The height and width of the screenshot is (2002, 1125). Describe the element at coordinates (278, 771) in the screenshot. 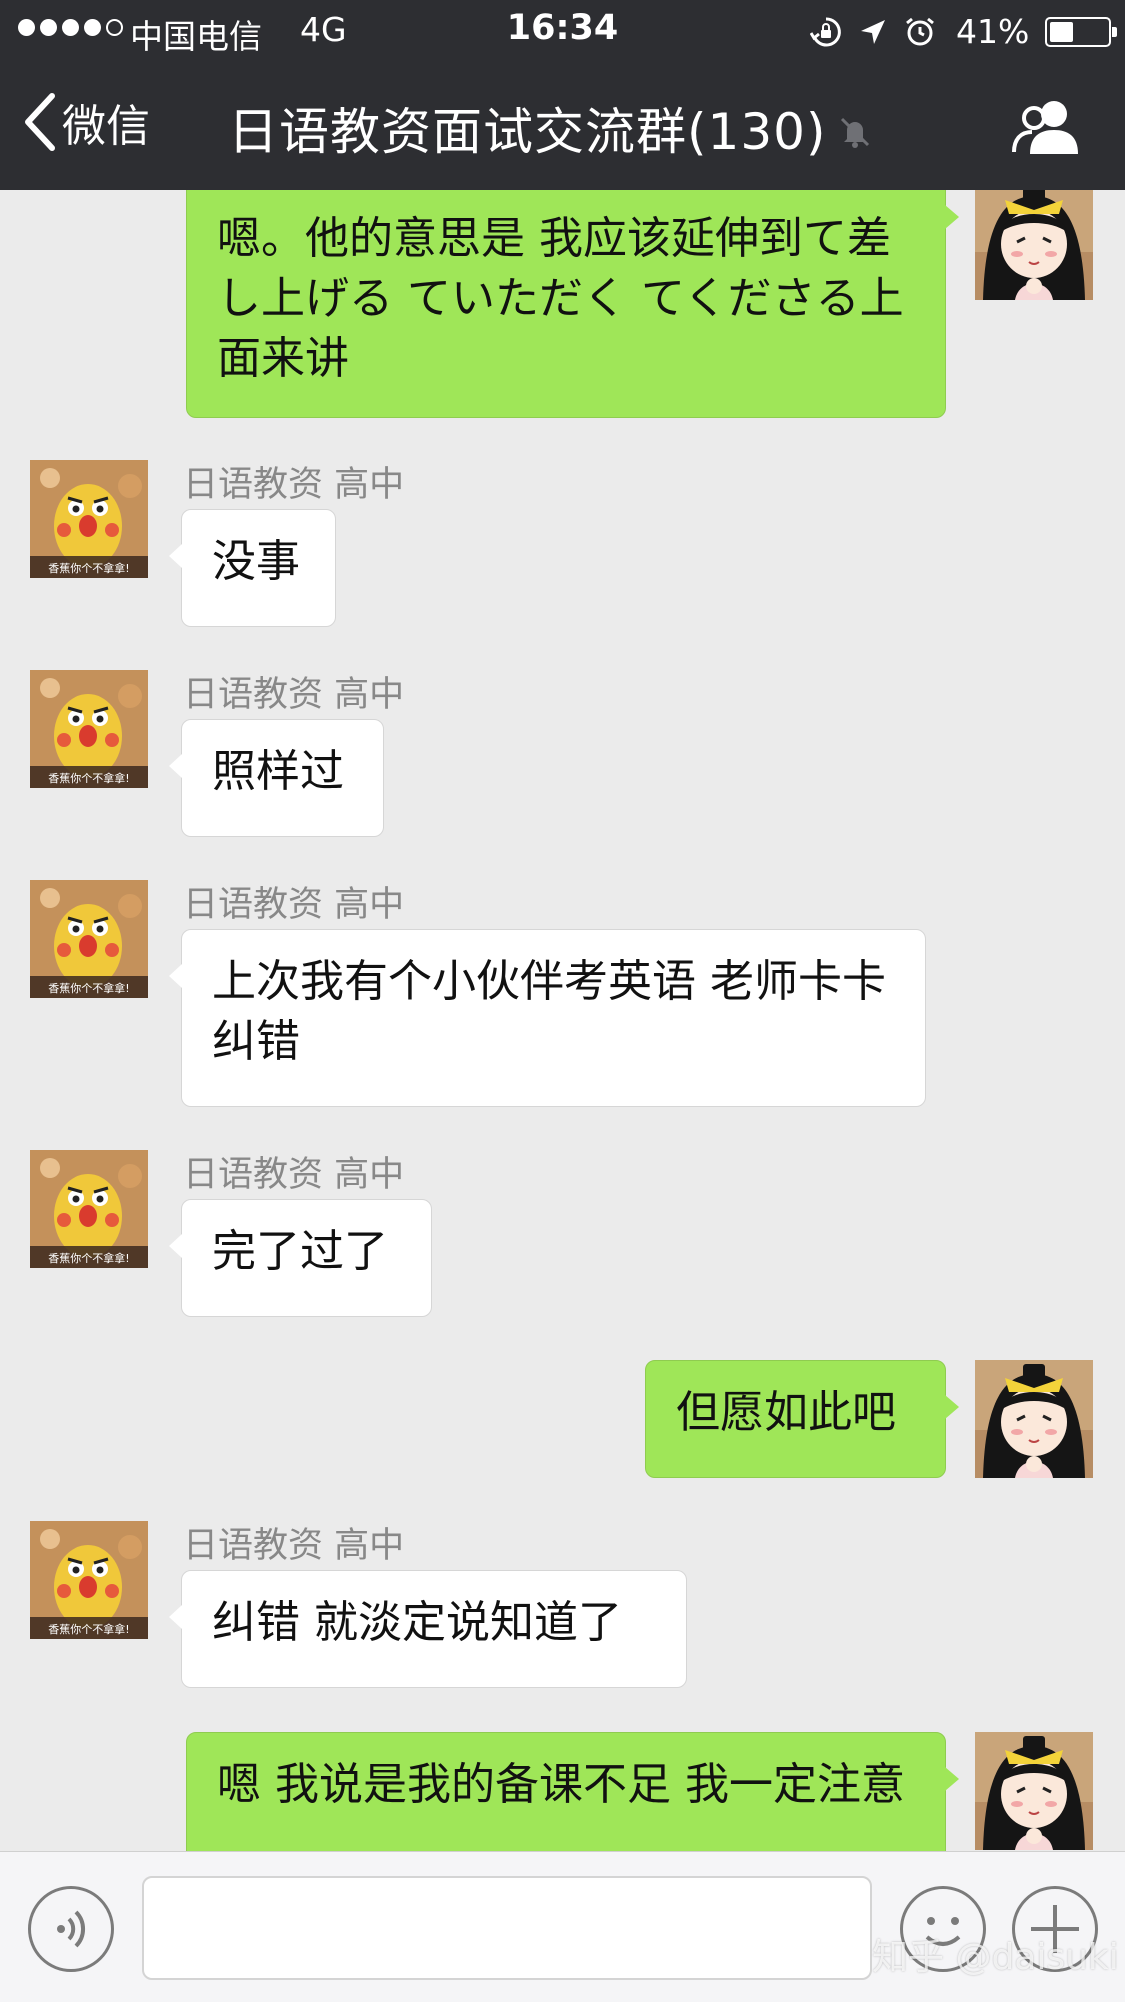

I see `message-text: 照样过` at that location.